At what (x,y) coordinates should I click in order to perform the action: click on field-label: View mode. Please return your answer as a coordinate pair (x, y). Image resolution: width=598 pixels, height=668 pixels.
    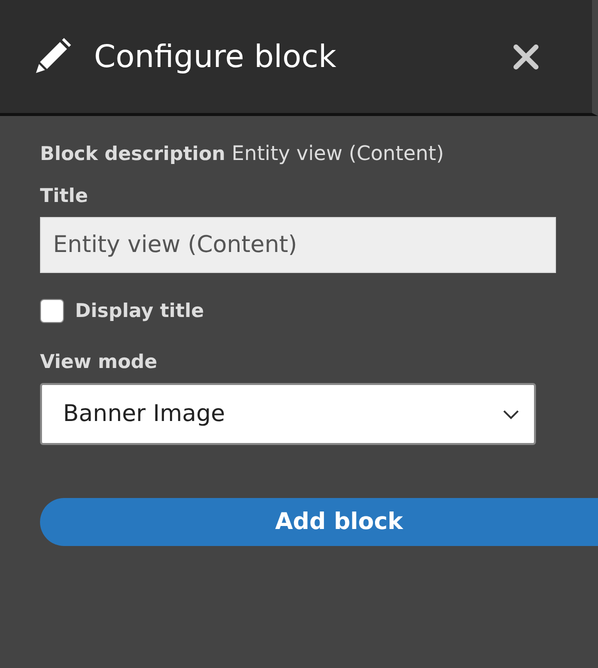
    Looking at the image, I should click on (99, 362).